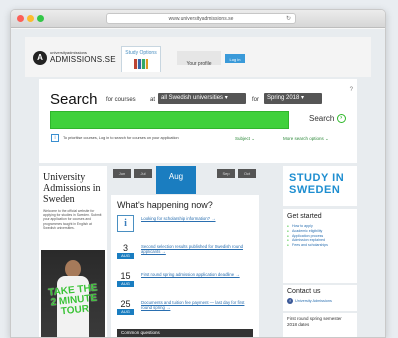 The image size is (398, 338). Describe the element at coordinates (320, 325) in the screenshot. I see `first-round-box: First round spring semester 2018 dates` at that location.